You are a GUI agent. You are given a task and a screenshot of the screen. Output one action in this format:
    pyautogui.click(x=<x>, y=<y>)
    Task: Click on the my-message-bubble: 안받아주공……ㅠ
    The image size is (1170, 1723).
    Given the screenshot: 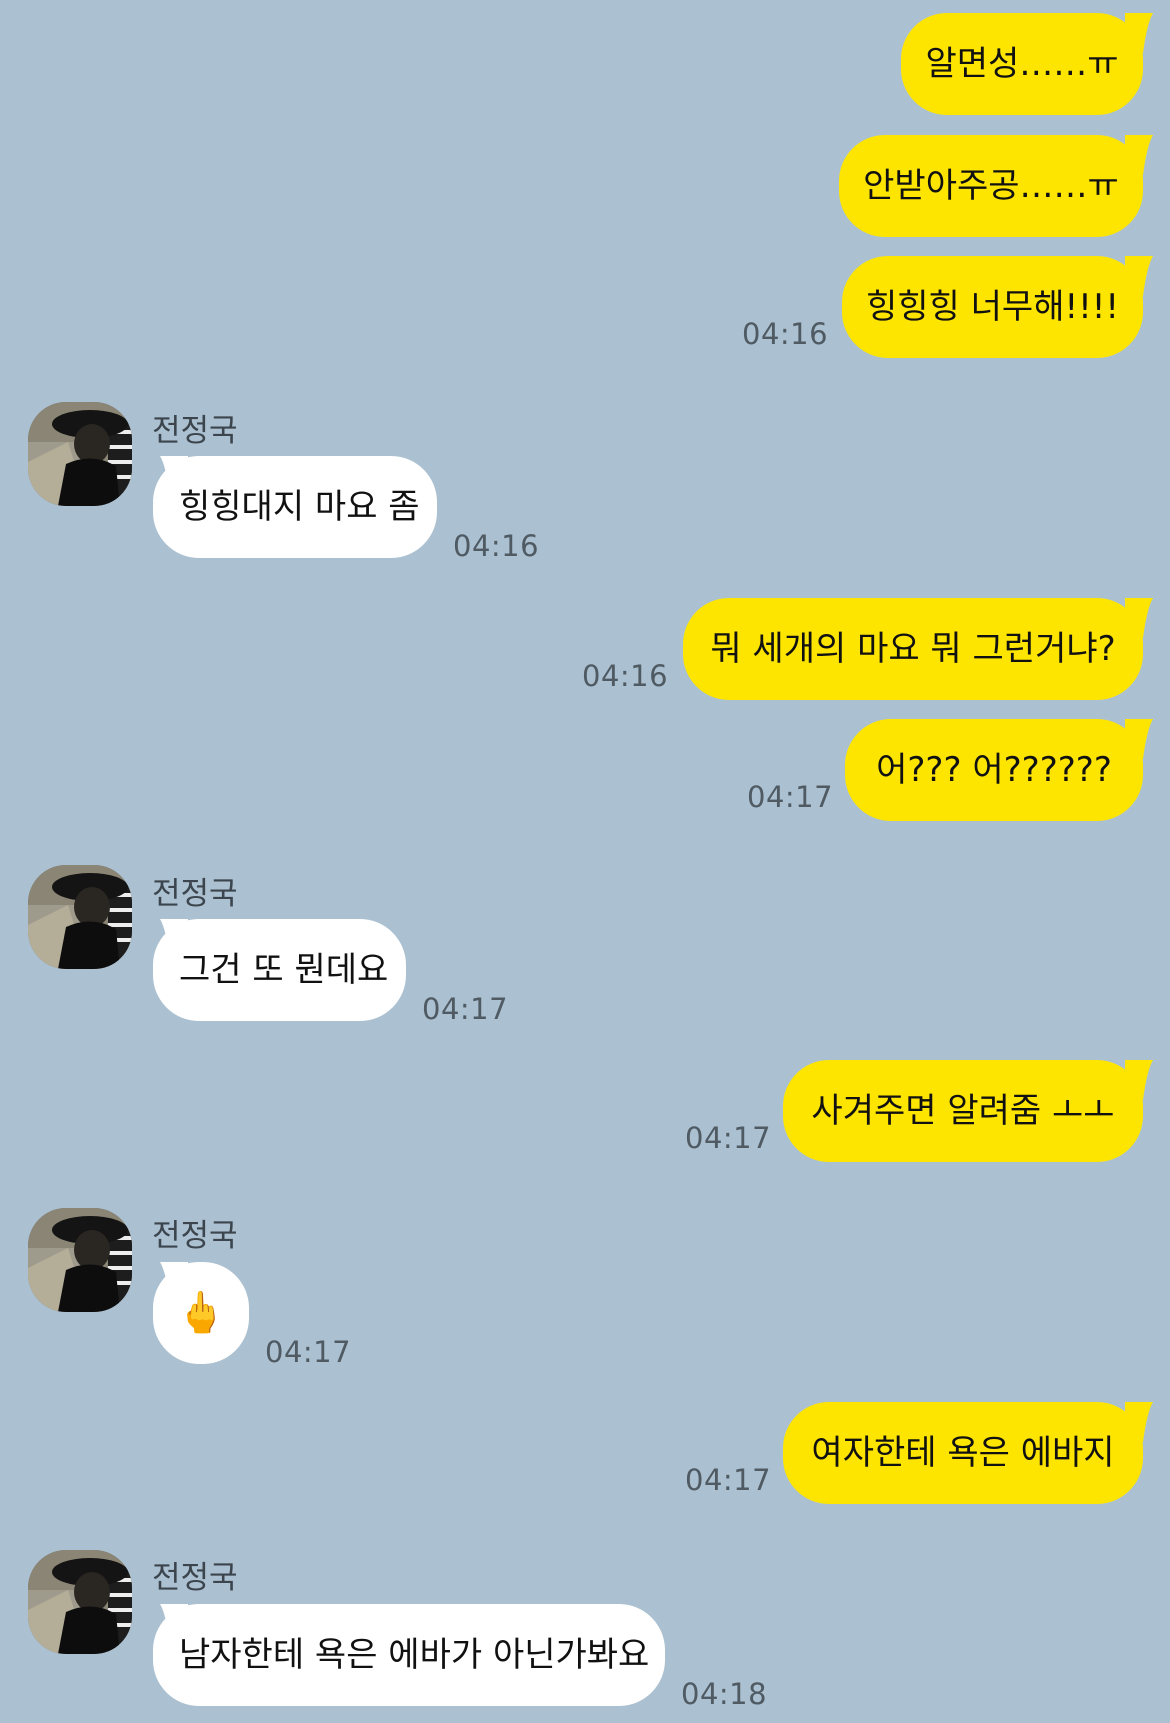 What is the action you would take?
    pyautogui.click(x=991, y=186)
    